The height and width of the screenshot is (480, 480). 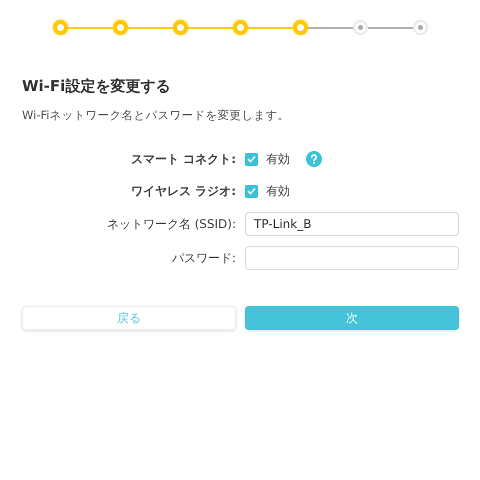 What do you see at coordinates (171, 224) in the screenshot?
I see `field-label: ネットワーク名 (SSID):` at bounding box center [171, 224].